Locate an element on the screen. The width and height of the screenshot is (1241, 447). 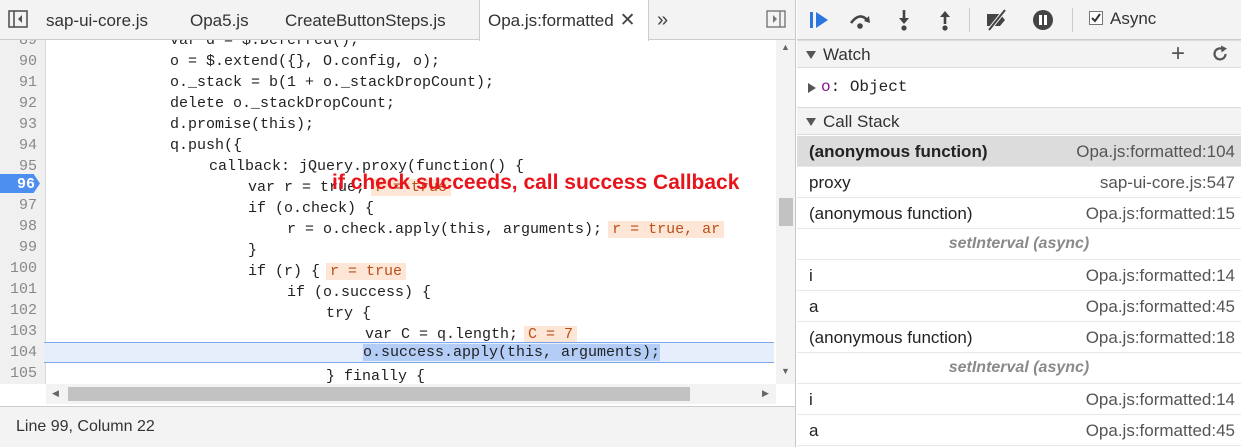
add-watch-button: + is located at coordinates (1178, 54).